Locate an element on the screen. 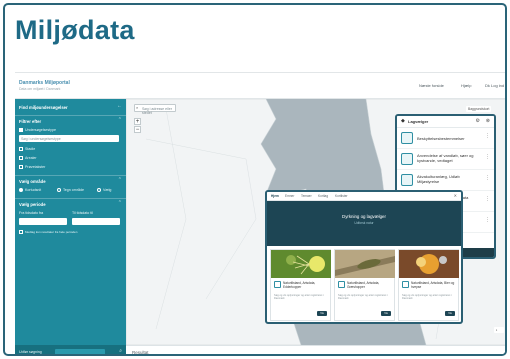  period-from-input is located at coordinates (43, 221).